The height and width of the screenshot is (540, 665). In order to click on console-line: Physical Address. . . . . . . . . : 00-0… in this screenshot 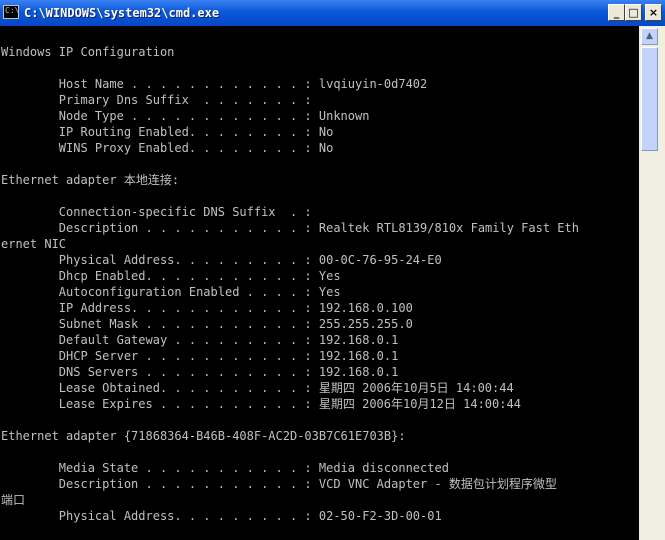, I will do `click(221, 260)`.